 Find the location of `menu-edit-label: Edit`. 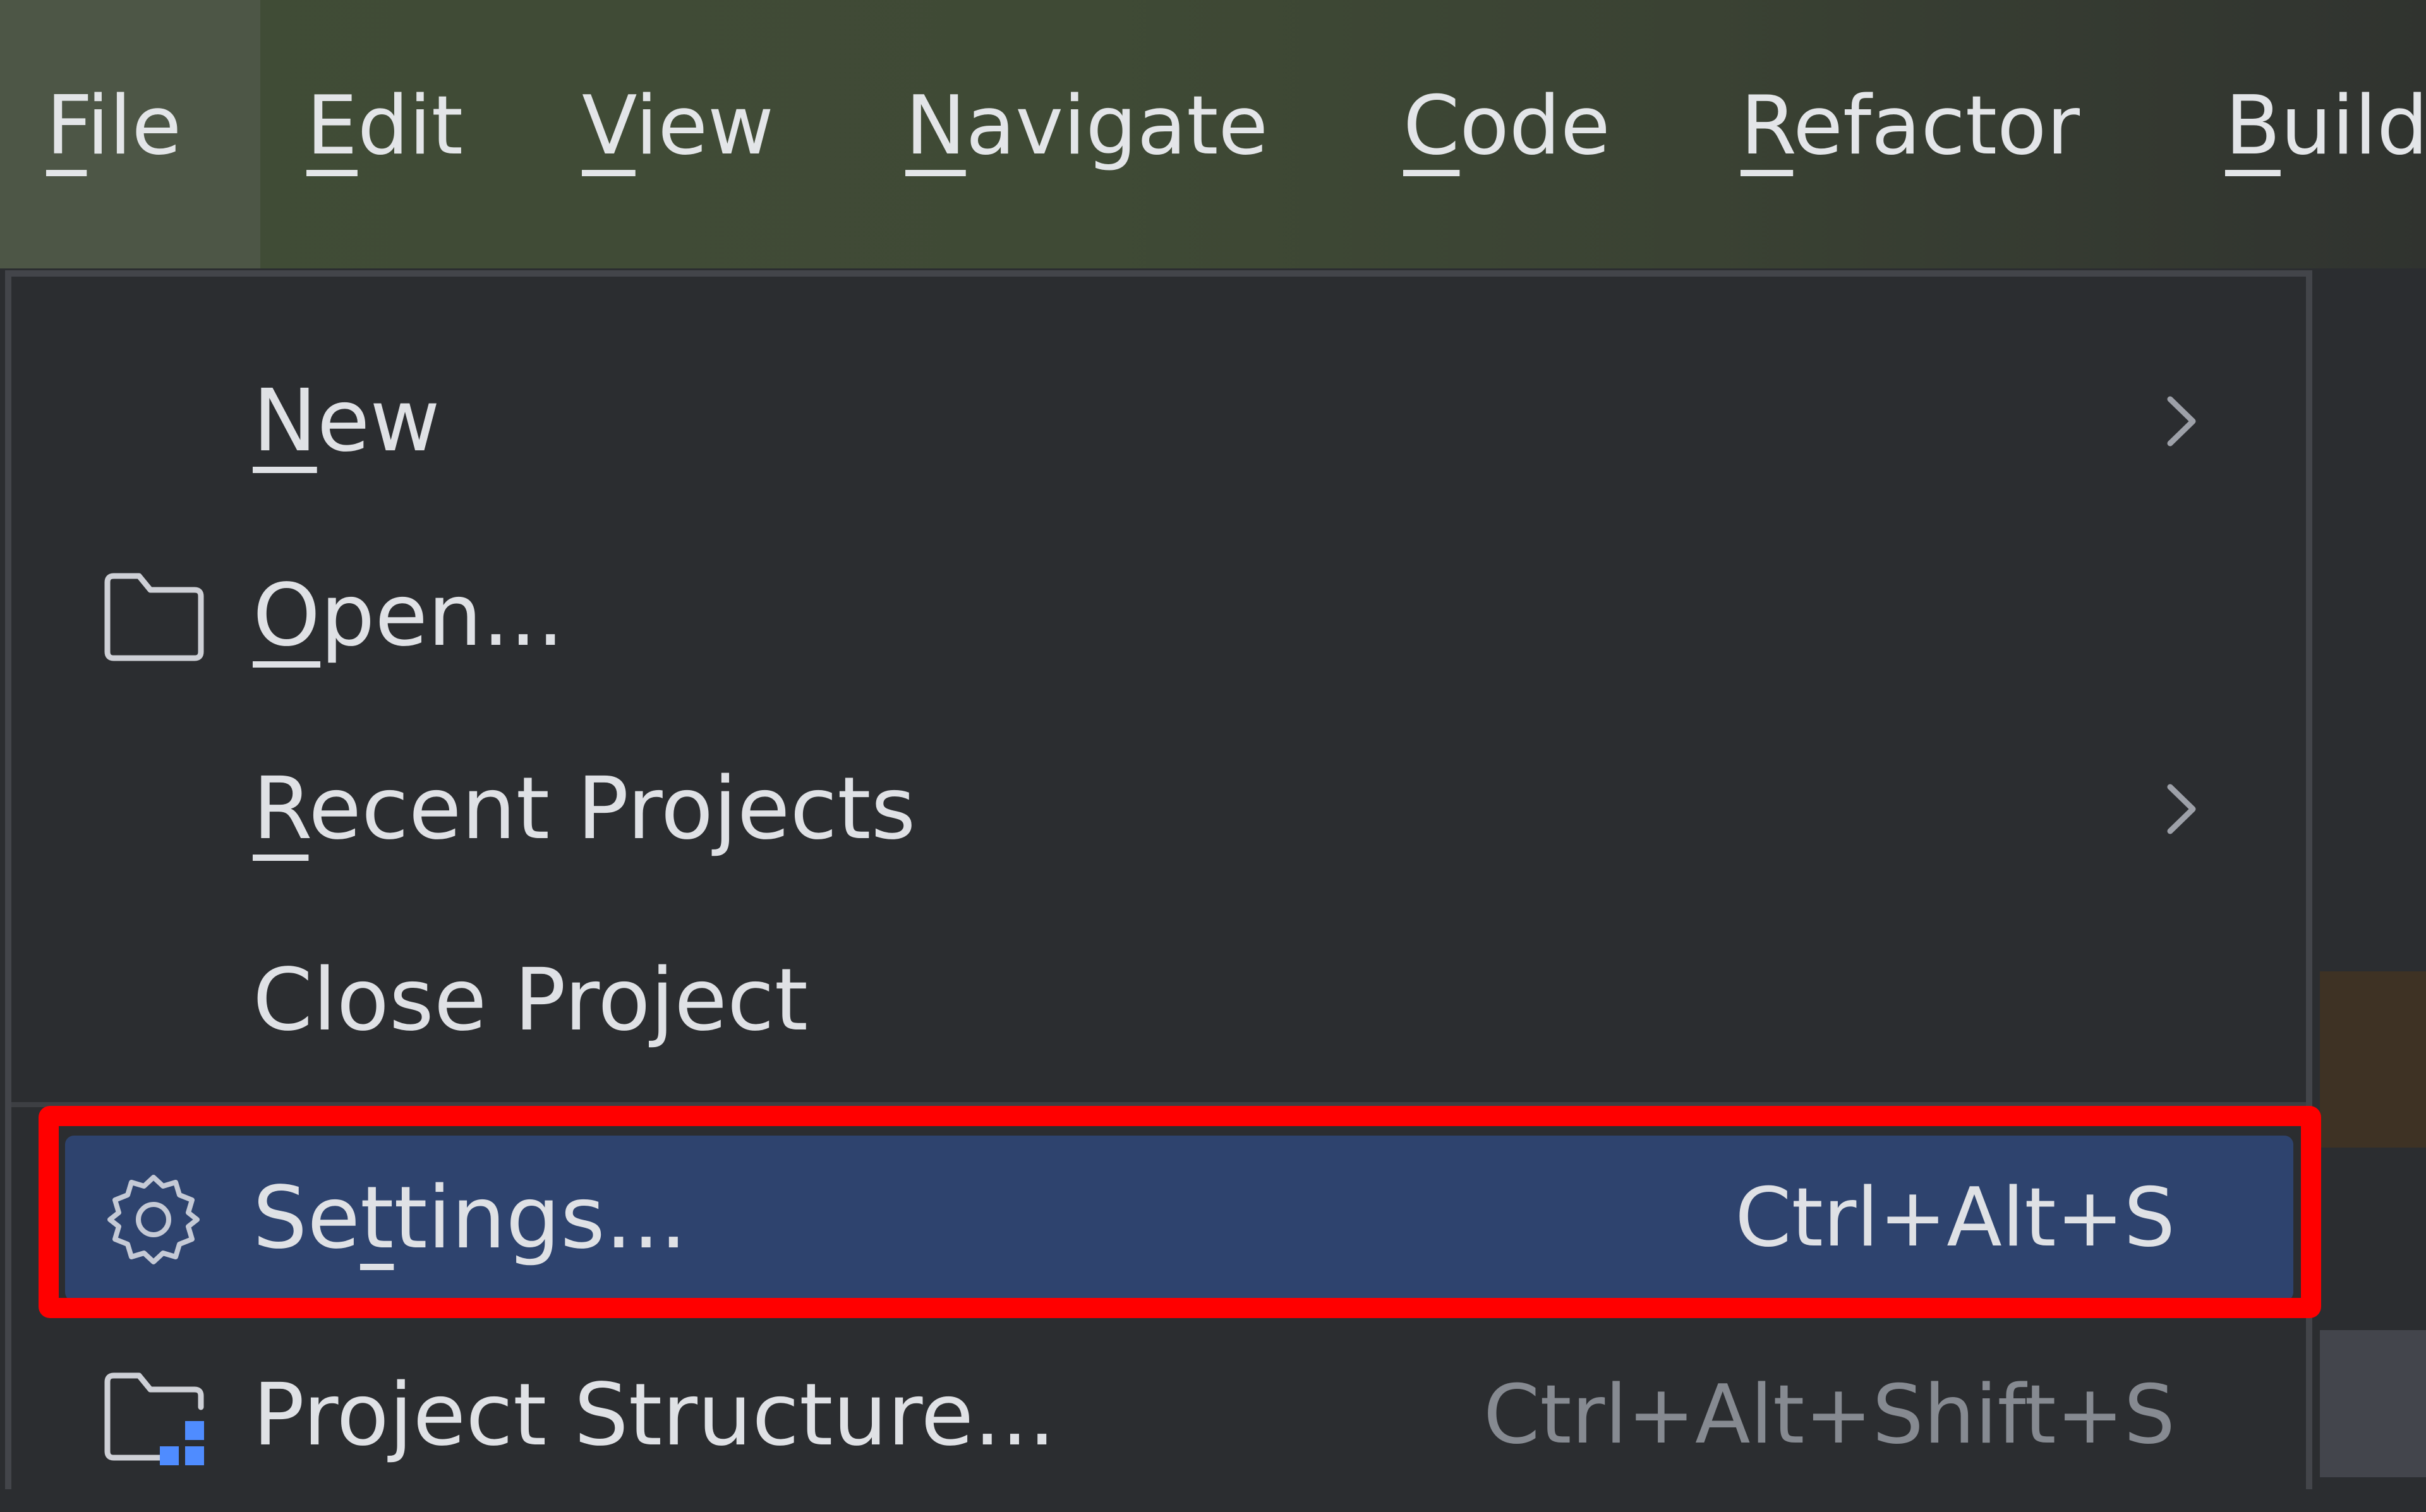

menu-edit-label: Edit is located at coordinates (384, 126).